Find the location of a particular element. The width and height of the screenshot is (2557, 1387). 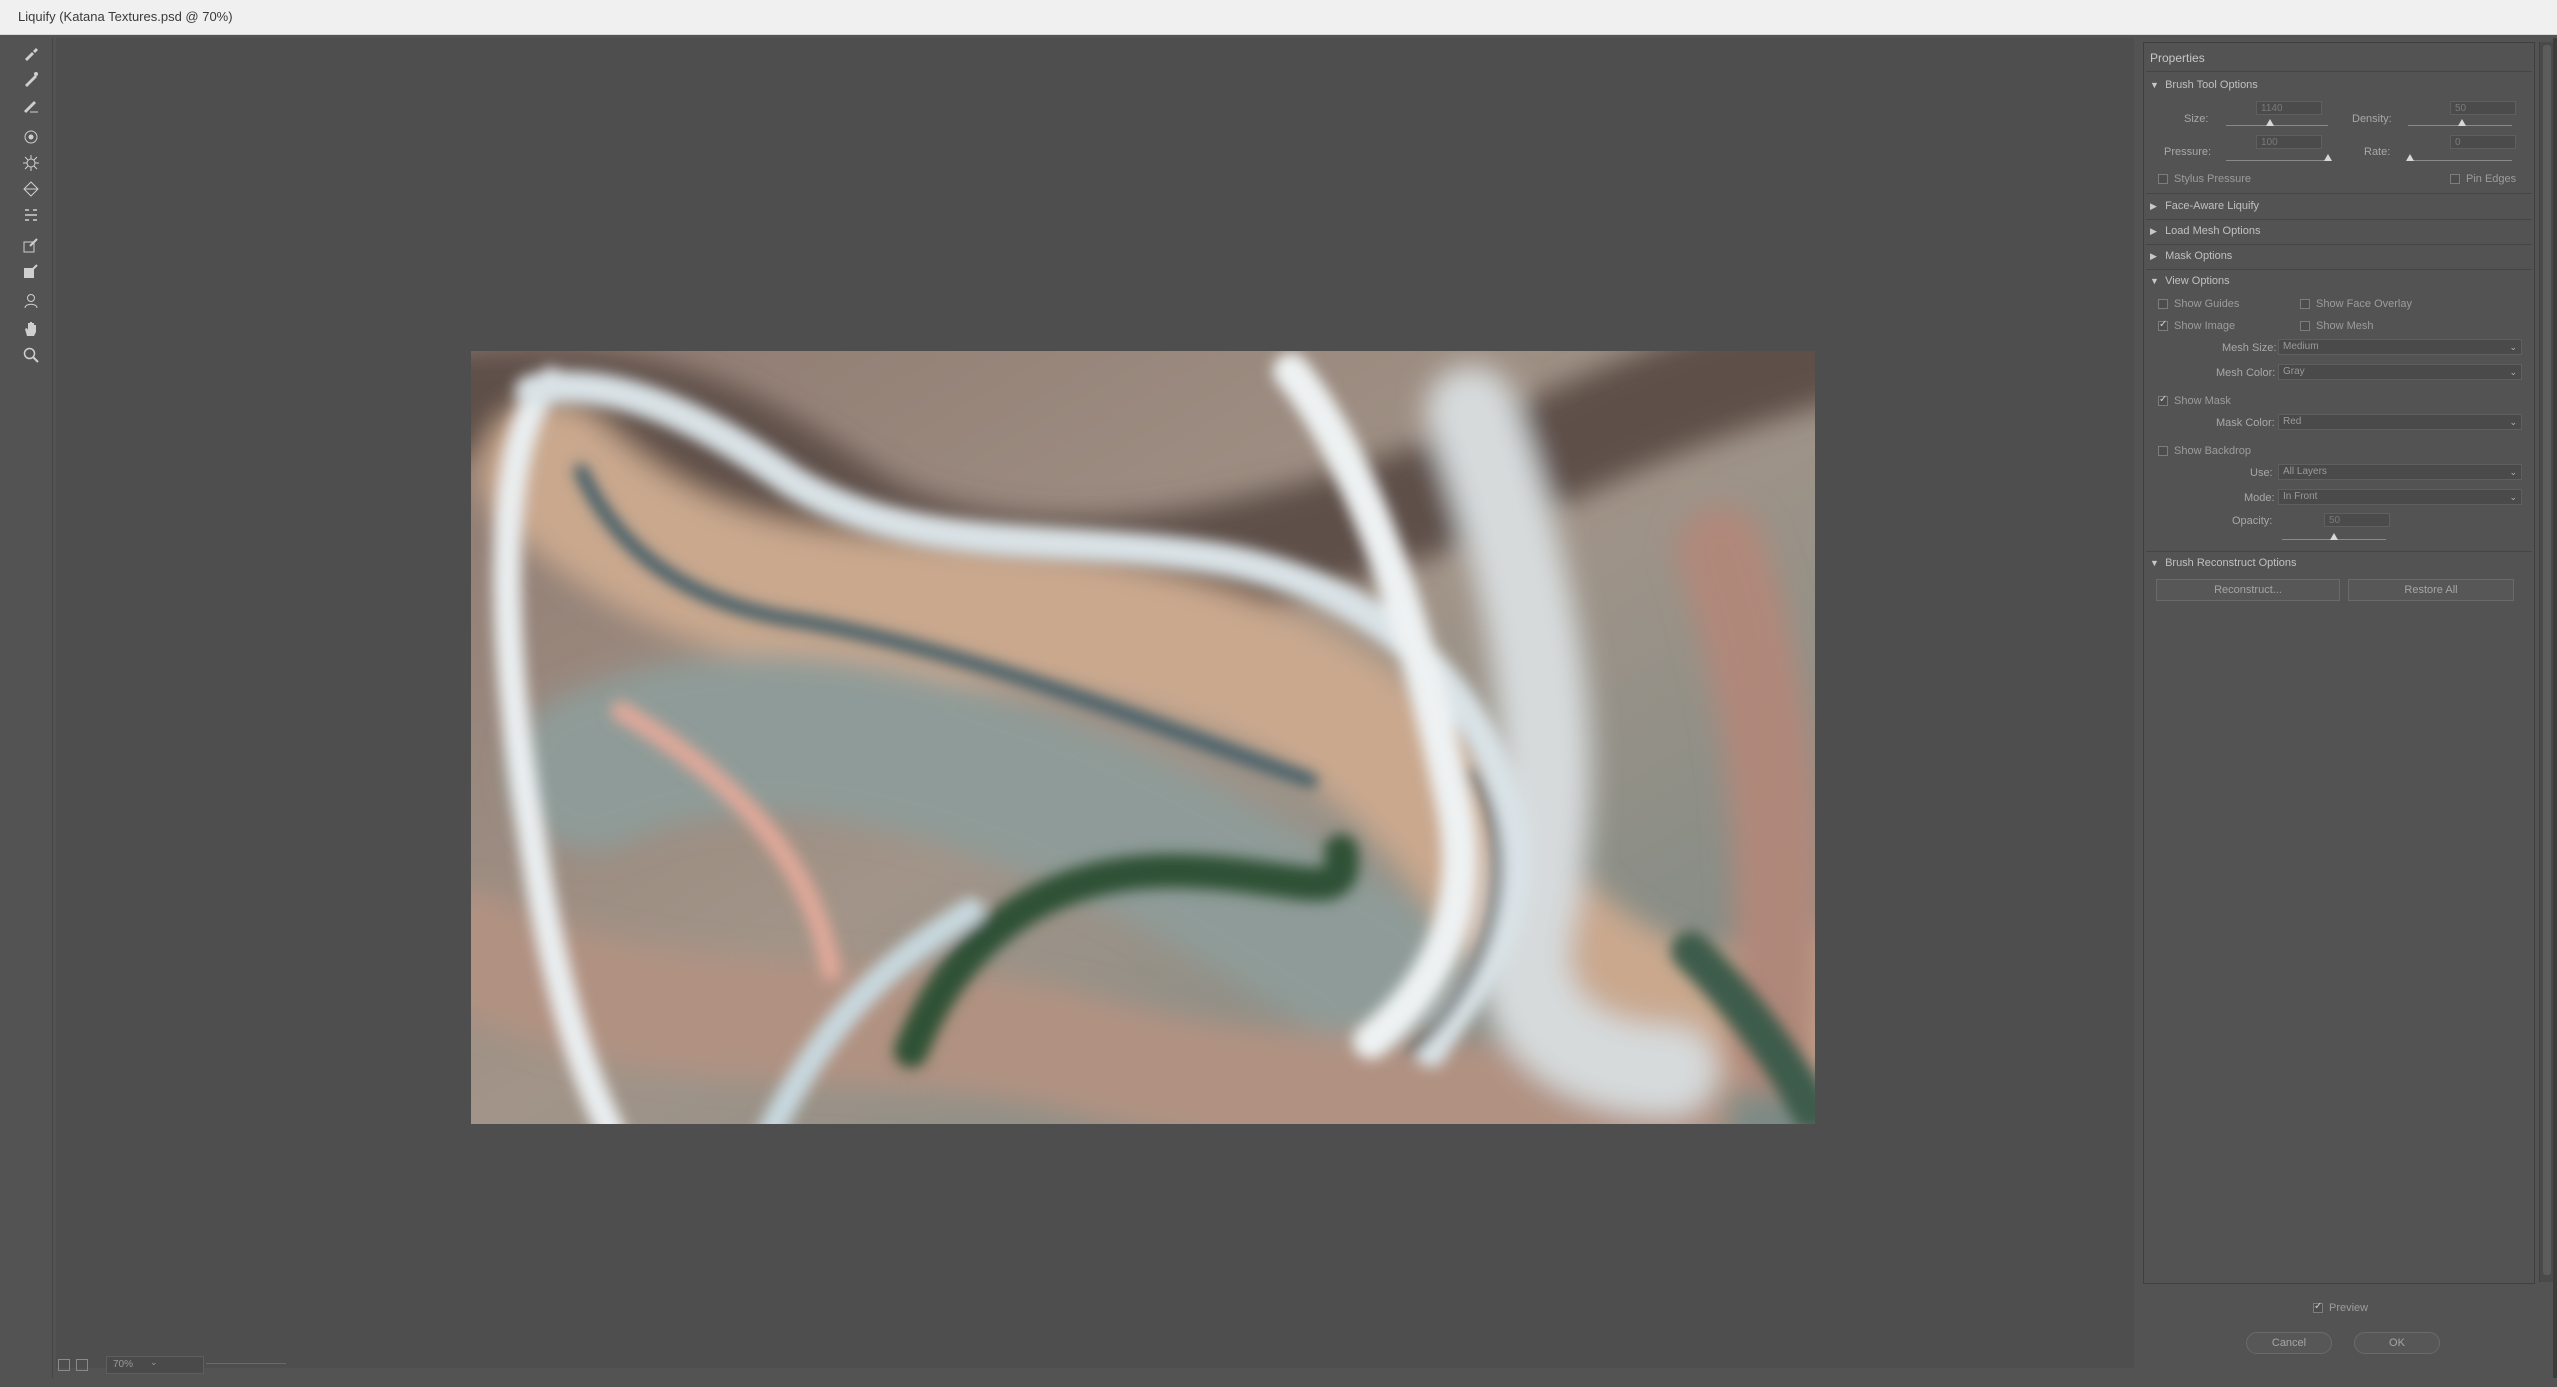

window-title: Liquify (Katana Textures.psd @ 70%) is located at coordinates (125, 16).